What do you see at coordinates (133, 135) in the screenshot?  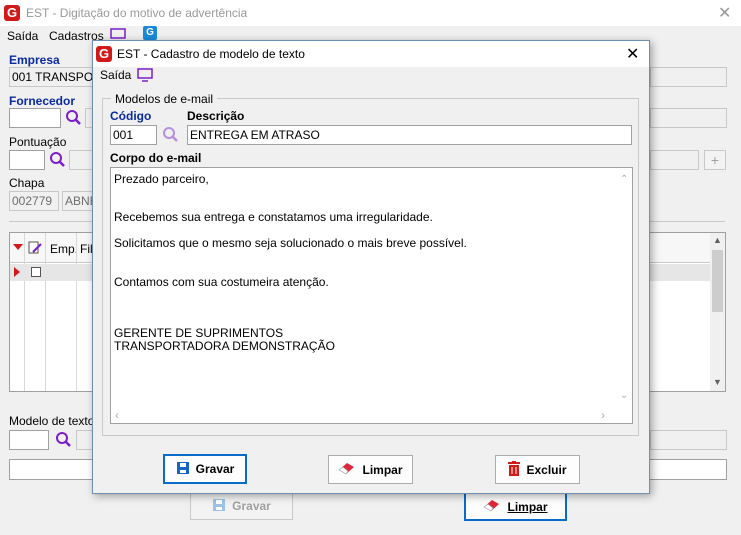 I see `code-field: 001` at bounding box center [133, 135].